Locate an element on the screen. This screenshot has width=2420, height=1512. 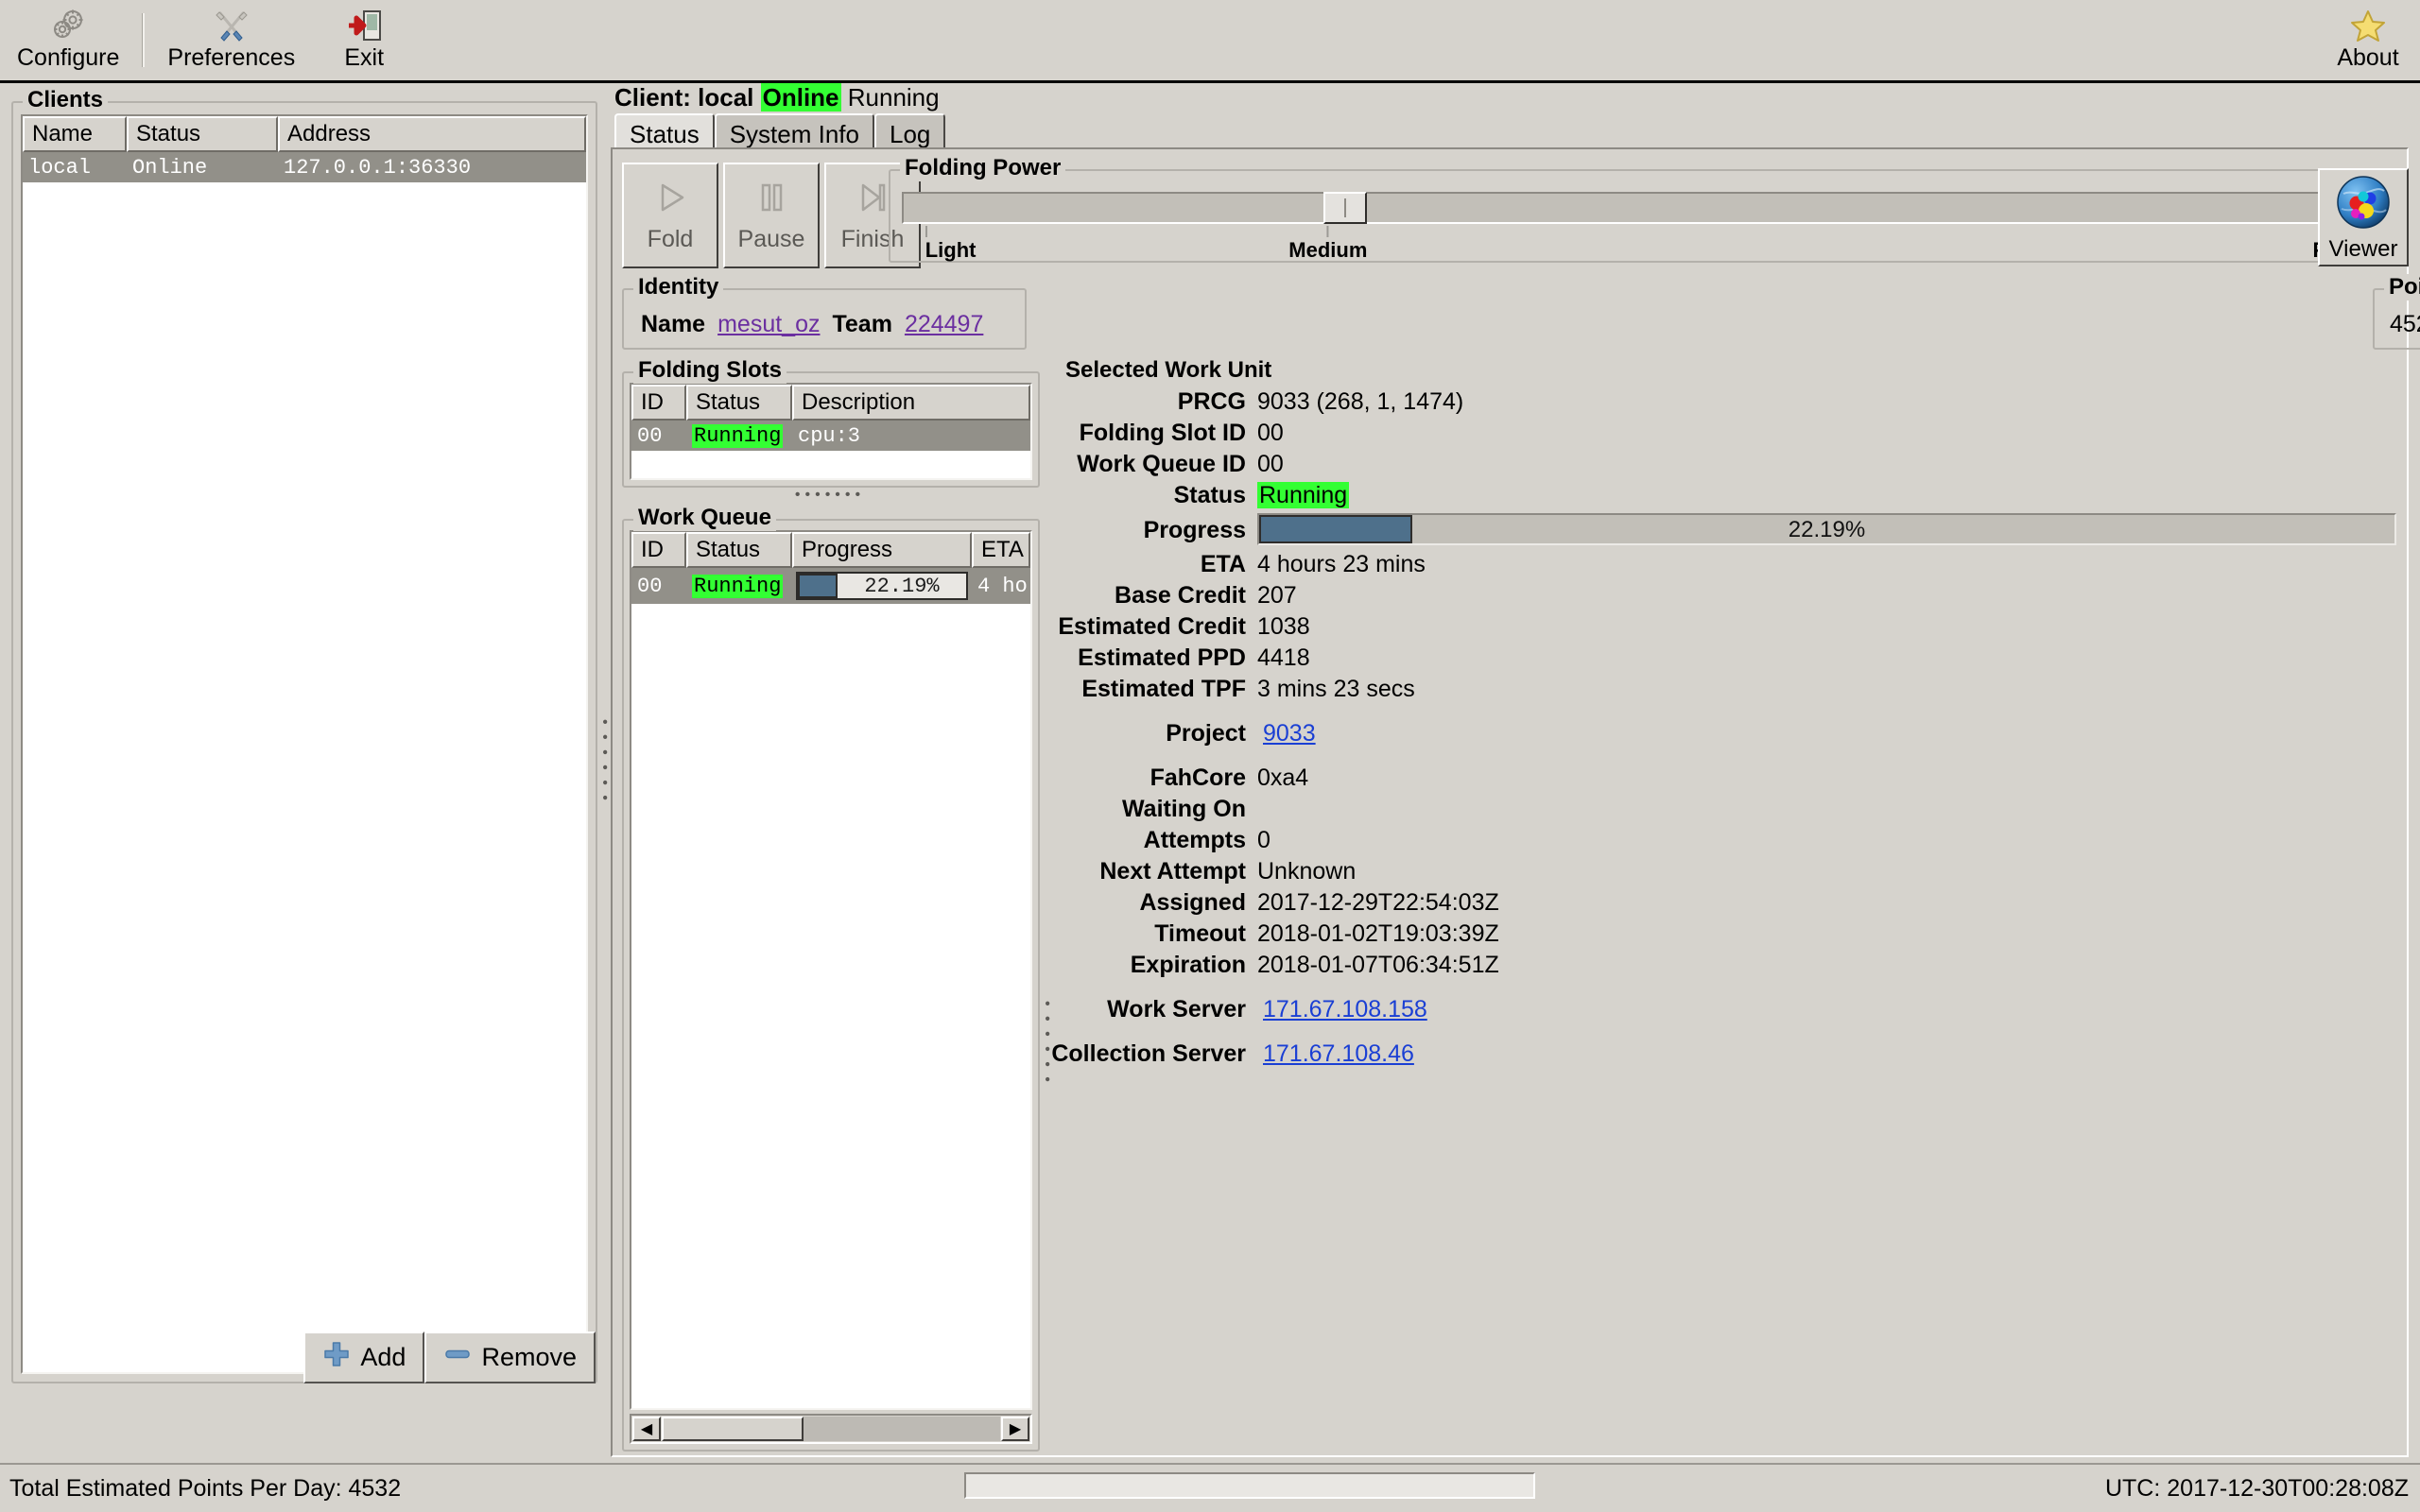
client-header: Client: local Online Running is located at coordinates (777, 97).